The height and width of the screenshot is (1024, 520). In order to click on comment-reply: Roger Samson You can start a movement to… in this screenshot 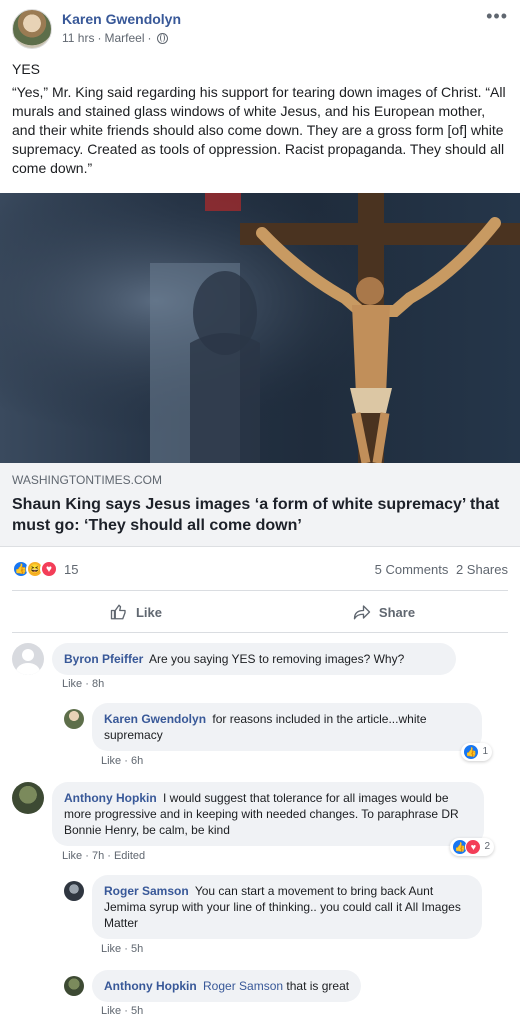, I will do `click(273, 907)`.